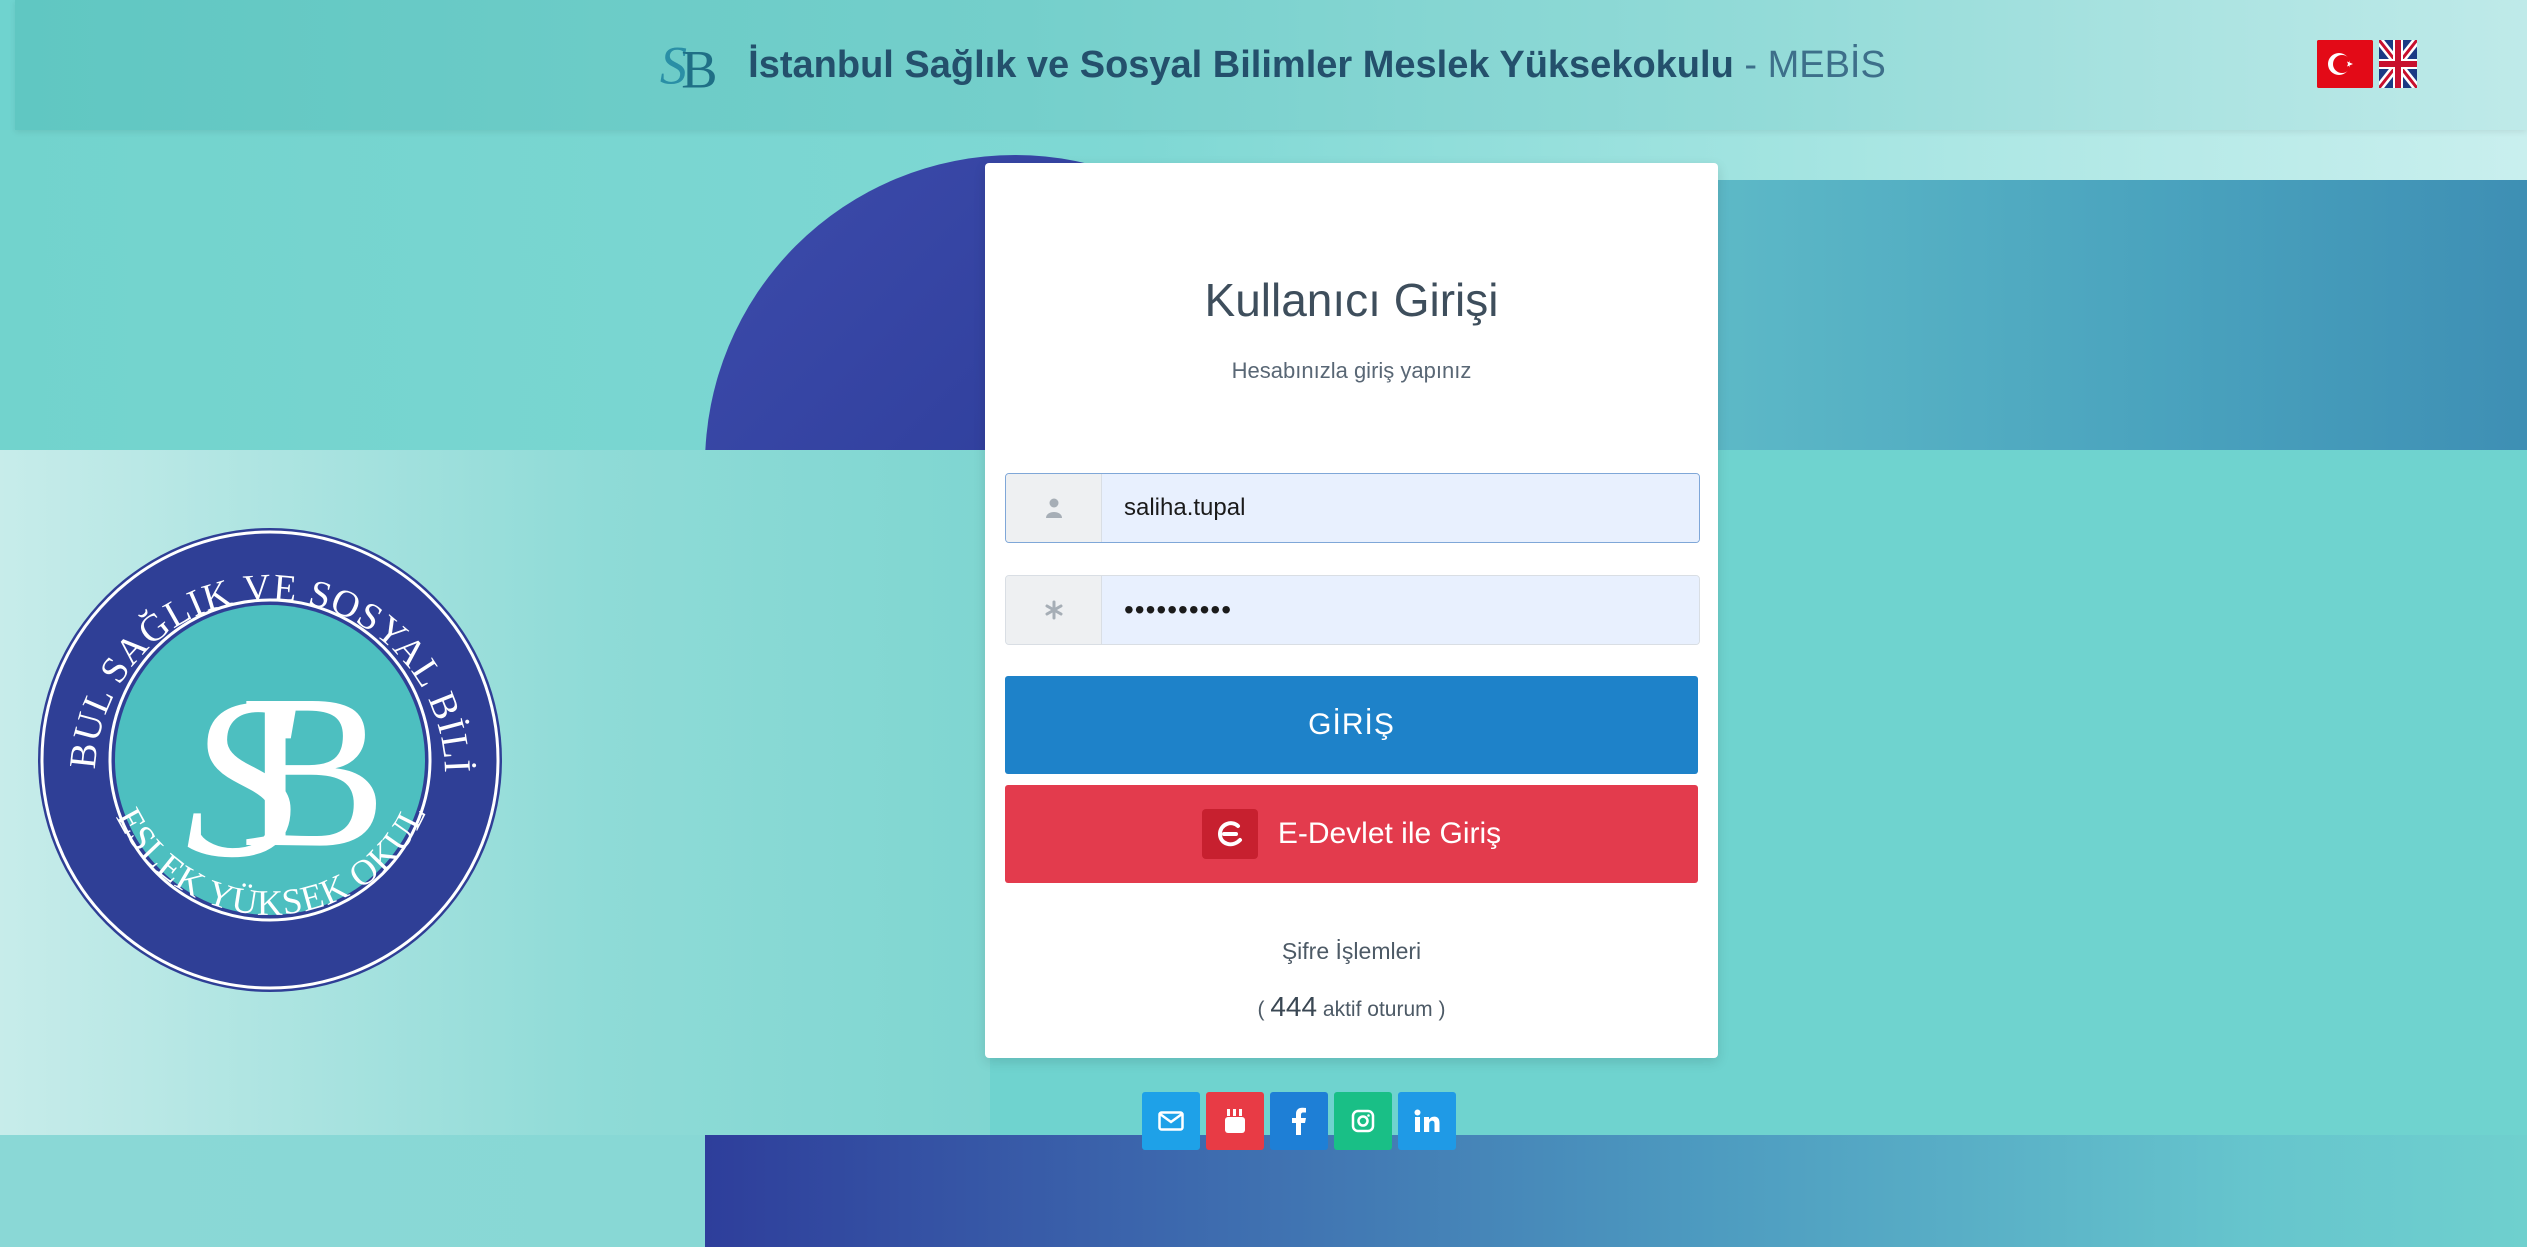  What do you see at coordinates (2118, 315) in the screenshot?
I see `background-right-block` at bounding box center [2118, 315].